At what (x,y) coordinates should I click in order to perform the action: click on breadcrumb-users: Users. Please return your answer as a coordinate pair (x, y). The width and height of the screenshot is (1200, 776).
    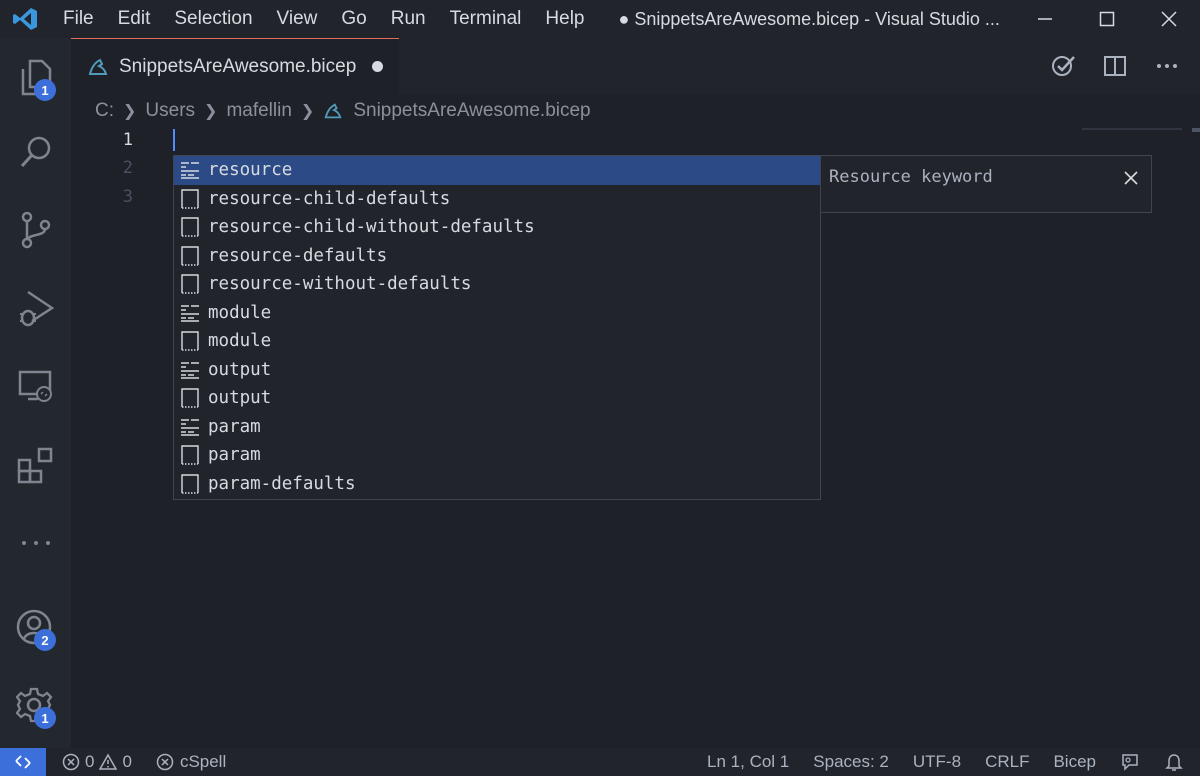
    Looking at the image, I should click on (170, 111).